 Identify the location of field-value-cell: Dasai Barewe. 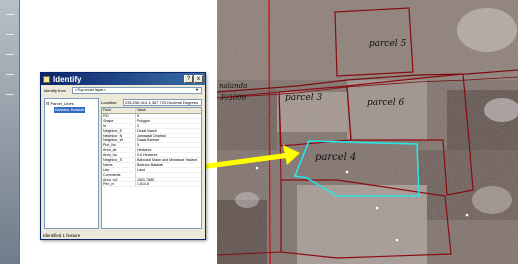
(148, 140).